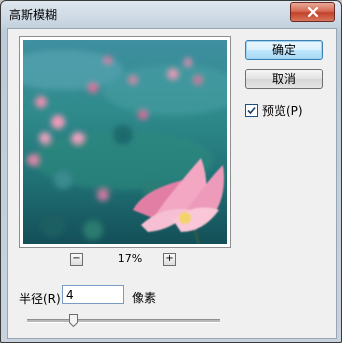 Image resolution: width=342 pixels, height=343 pixels. I want to click on zoom-in-button: +, so click(169, 259).